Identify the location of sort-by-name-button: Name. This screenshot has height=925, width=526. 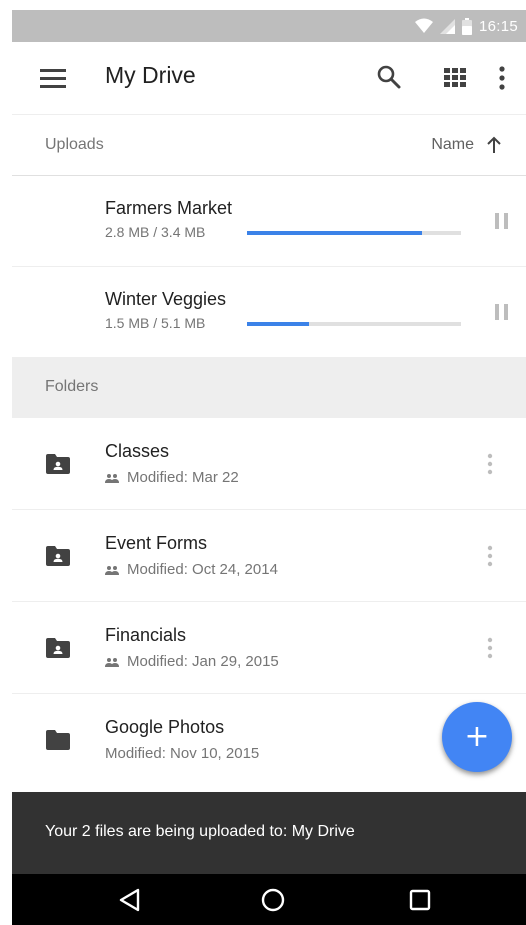
(466, 145).